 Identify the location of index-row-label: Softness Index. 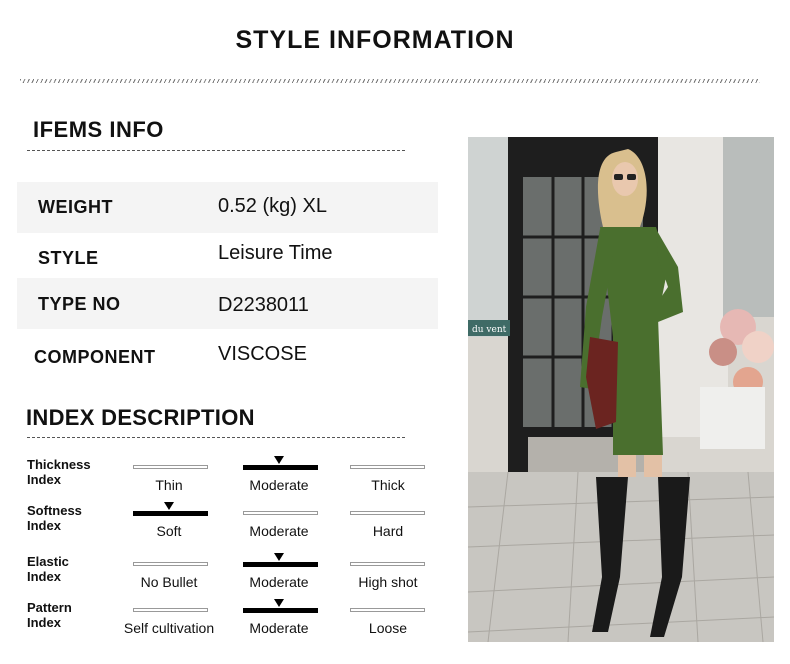
(54, 518).